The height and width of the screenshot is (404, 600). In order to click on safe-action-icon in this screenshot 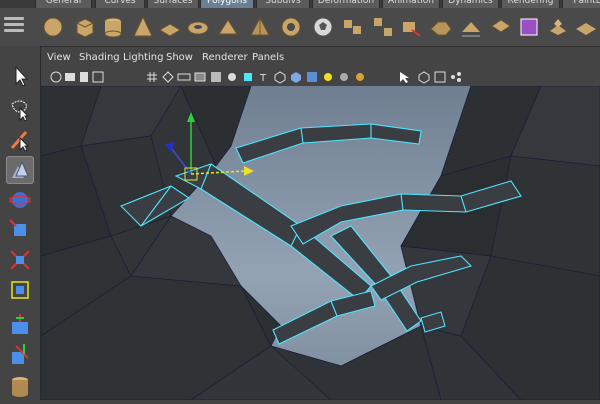, I will do `click(248, 76)`.